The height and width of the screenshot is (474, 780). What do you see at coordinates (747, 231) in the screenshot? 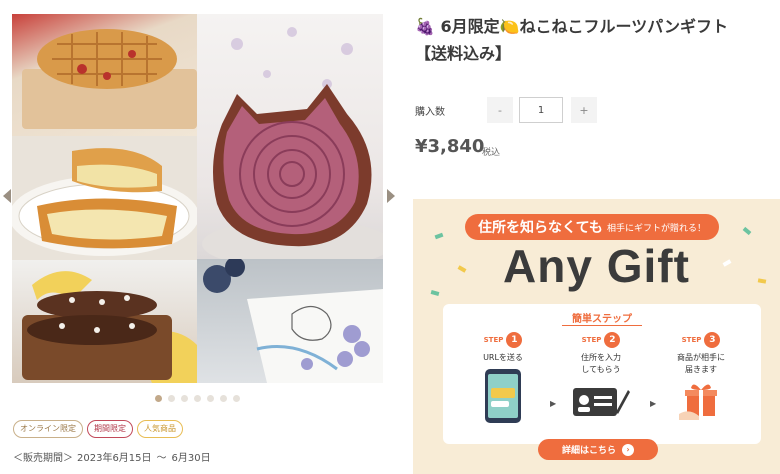
I see `confetti-decoration` at bounding box center [747, 231].